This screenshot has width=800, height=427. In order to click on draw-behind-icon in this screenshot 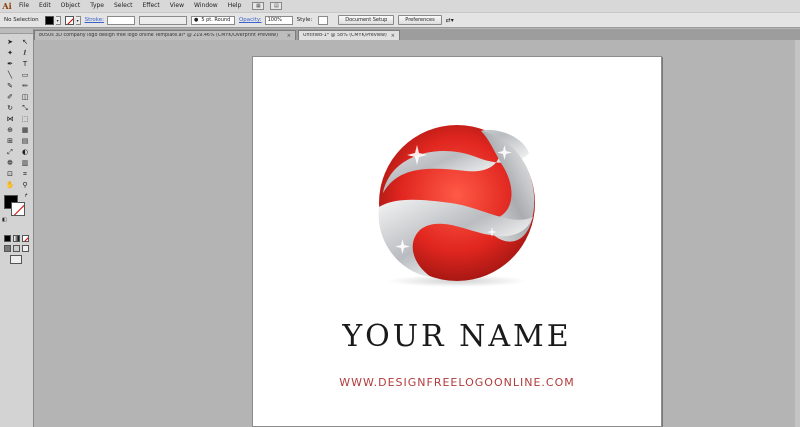, I will do `click(16, 248)`.